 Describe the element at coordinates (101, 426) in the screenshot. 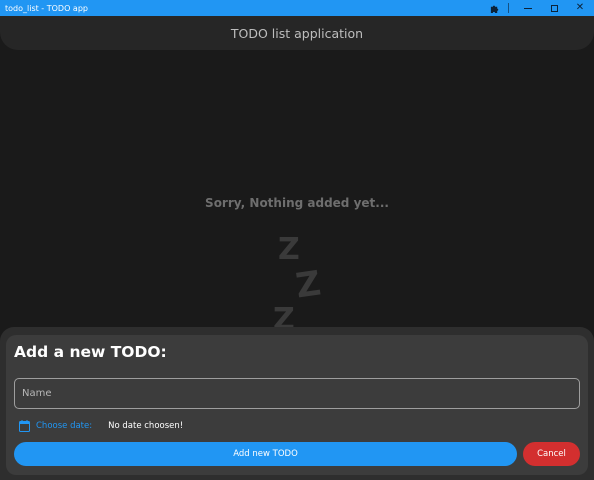

I see `date-row: Choose date: No date choosen!` at that location.